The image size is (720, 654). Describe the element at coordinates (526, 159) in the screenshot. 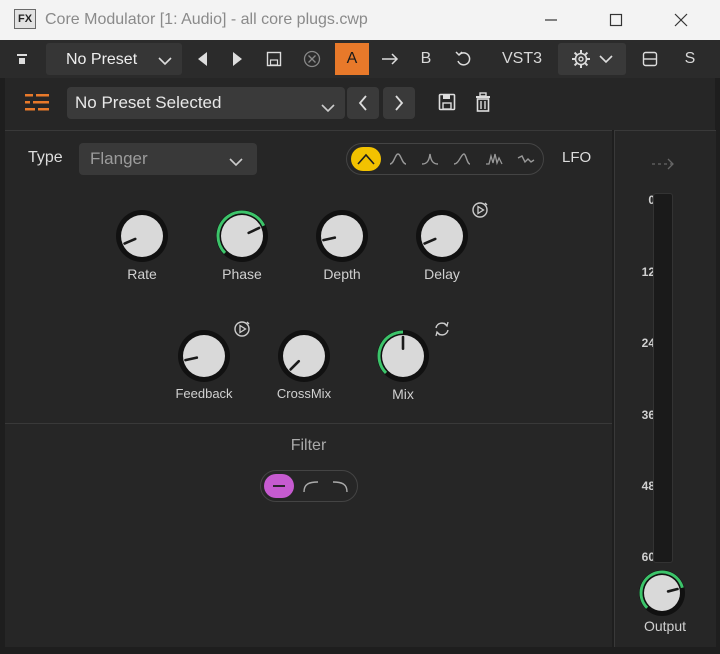

I see `lfo-noise-icon` at that location.